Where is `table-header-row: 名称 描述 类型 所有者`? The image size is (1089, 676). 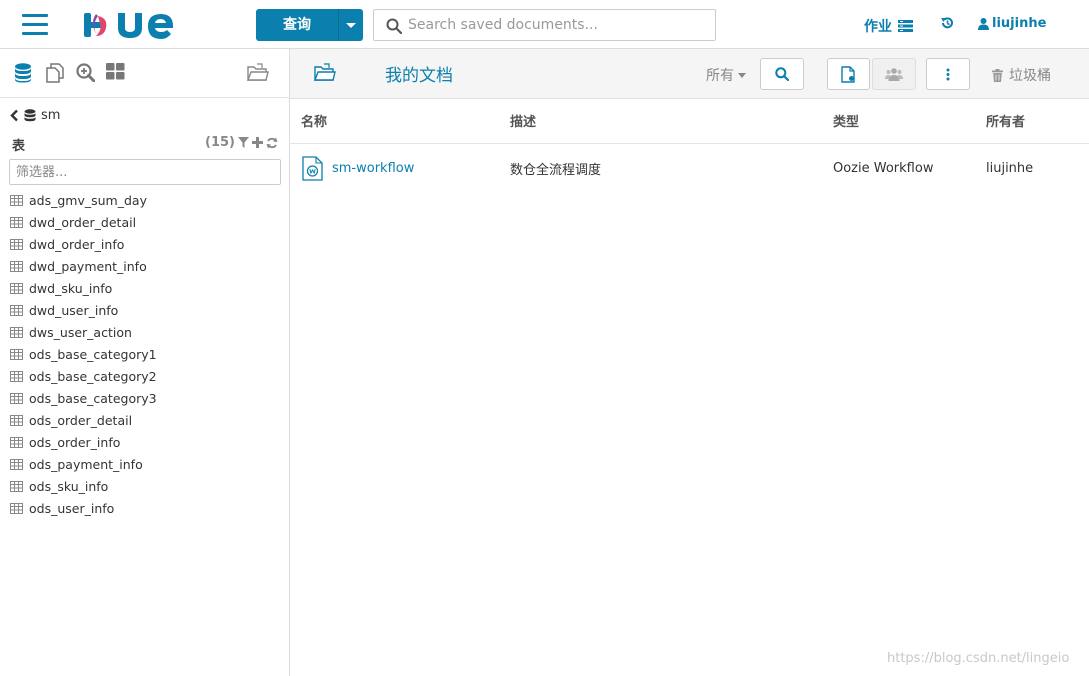
table-header-row: 名称 描述 类型 所有者 is located at coordinates (689, 121).